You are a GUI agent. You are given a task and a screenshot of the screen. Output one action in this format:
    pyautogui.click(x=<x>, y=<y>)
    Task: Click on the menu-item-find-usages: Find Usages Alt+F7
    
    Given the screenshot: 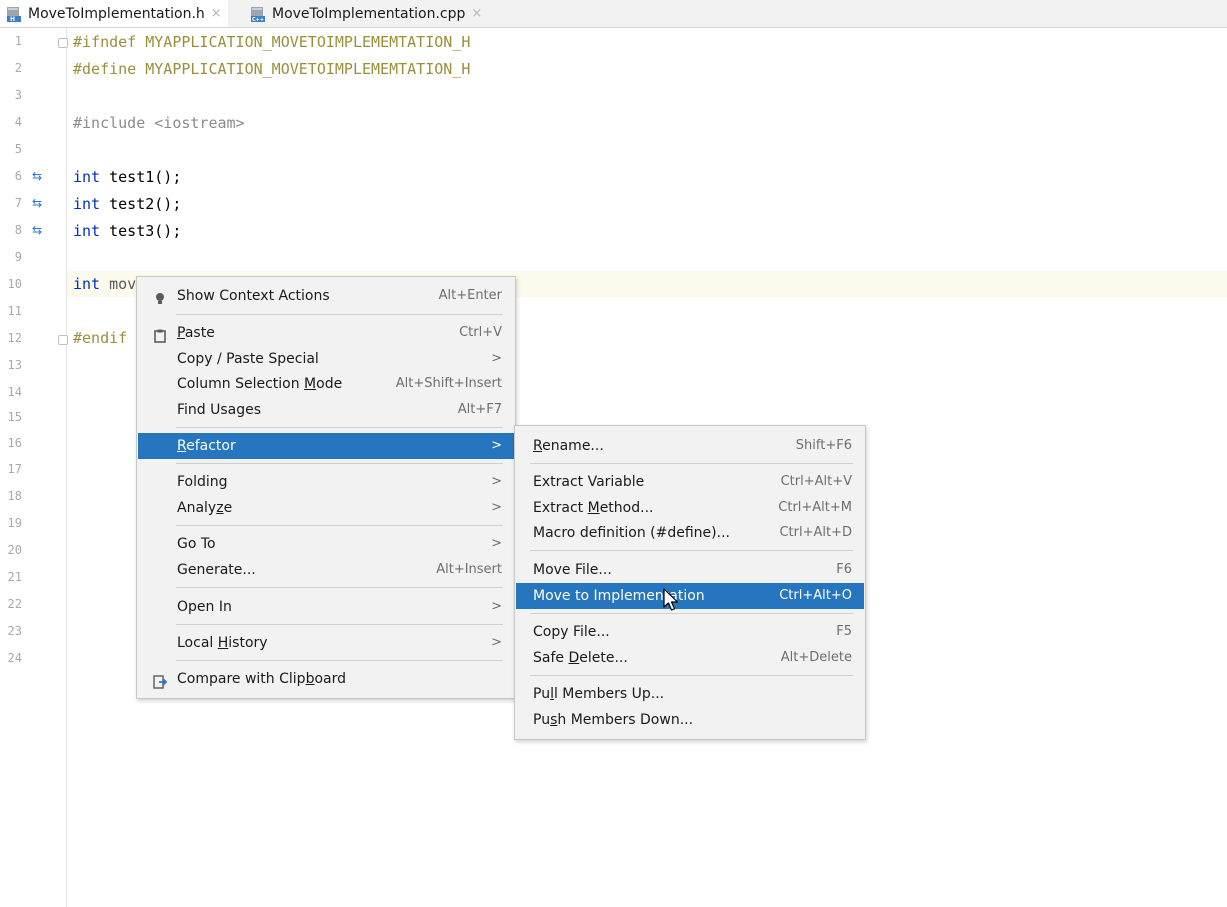 What is the action you would take?
    pyautogui.click(x=326, y=410)
    